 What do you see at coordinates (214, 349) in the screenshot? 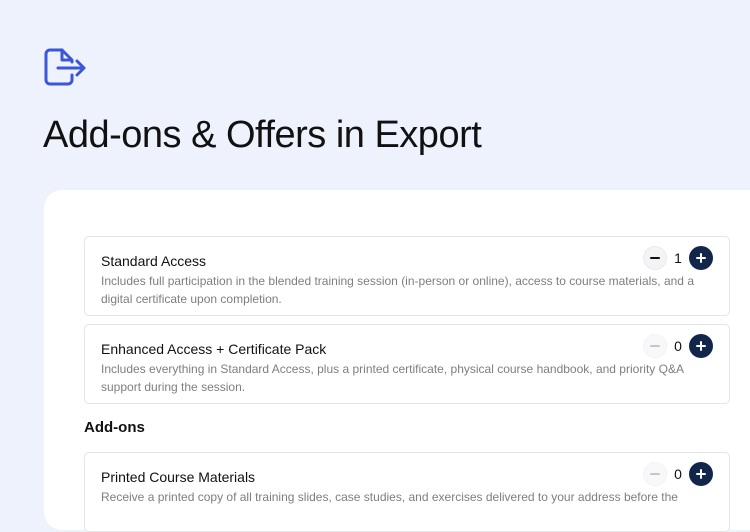
I see `ticket-name: Enhanced Access + Certificate Pack` at bounding box center [214, 349].